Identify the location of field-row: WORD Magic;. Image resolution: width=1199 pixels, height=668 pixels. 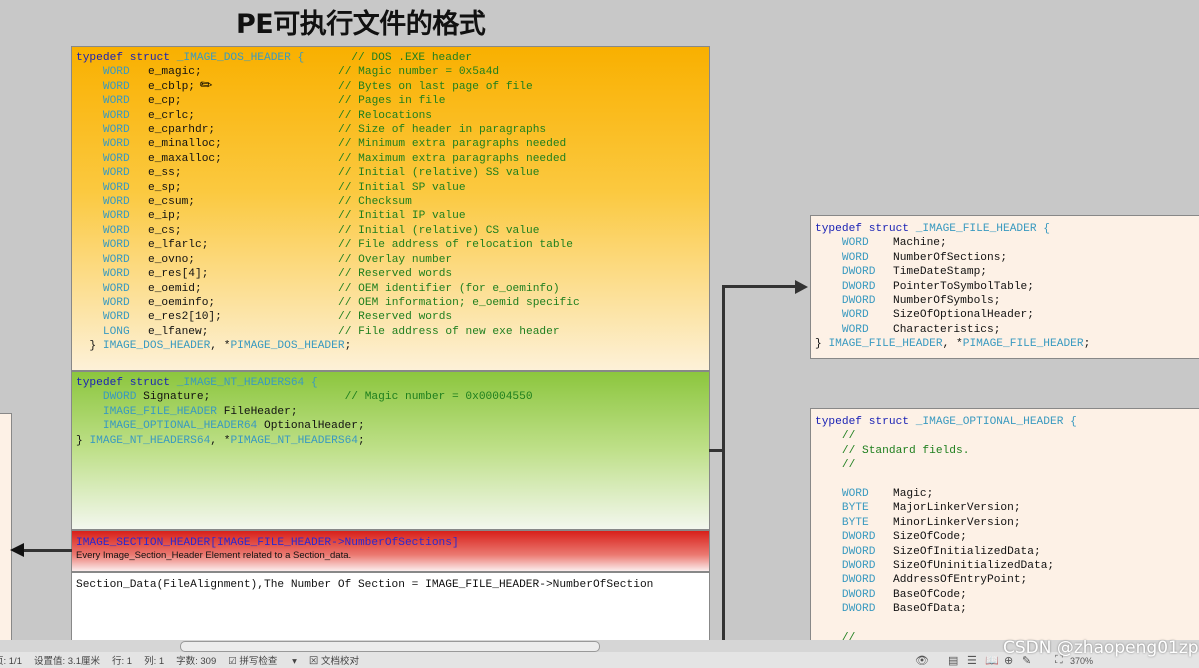
(1007, 494).